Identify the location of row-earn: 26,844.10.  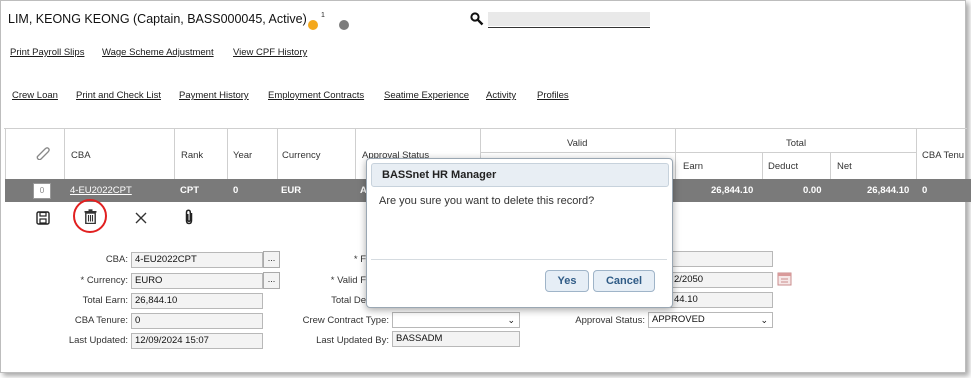
(732, 190).